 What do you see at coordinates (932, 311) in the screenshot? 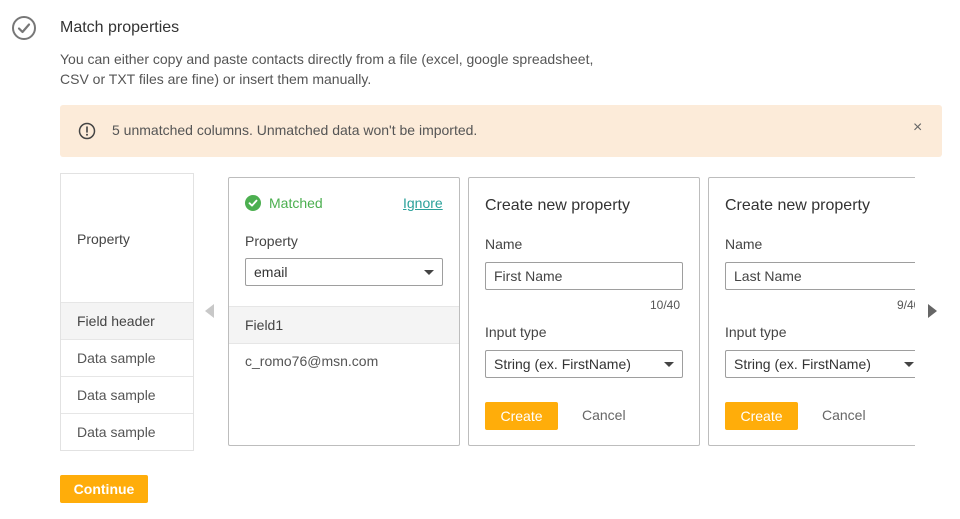
I see `scroll-right-arrow-icon` at bounding box center [932, 311].